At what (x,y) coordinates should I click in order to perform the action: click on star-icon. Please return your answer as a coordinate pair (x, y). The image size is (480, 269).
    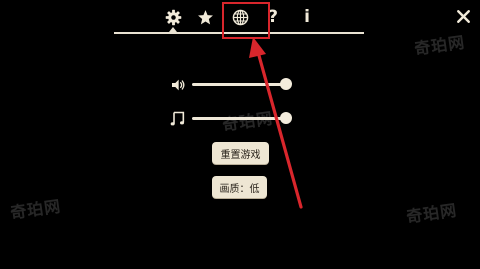
    Looking at the image, I should click on (205, 17).